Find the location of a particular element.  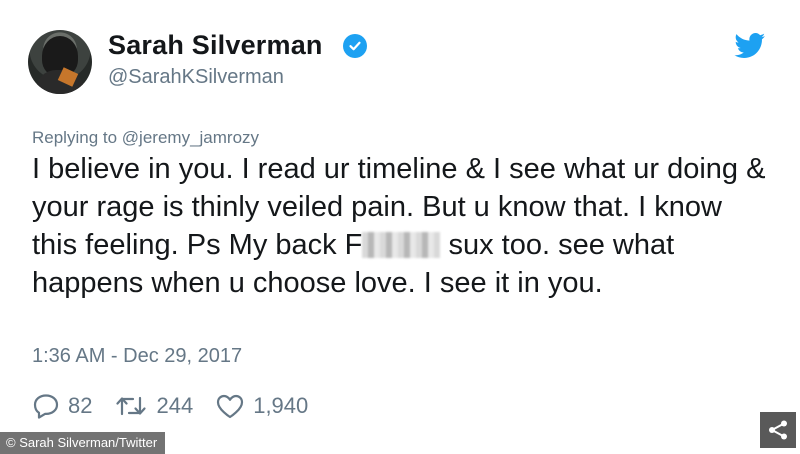

verified-badge-icon is located at coordinates (355, 46).